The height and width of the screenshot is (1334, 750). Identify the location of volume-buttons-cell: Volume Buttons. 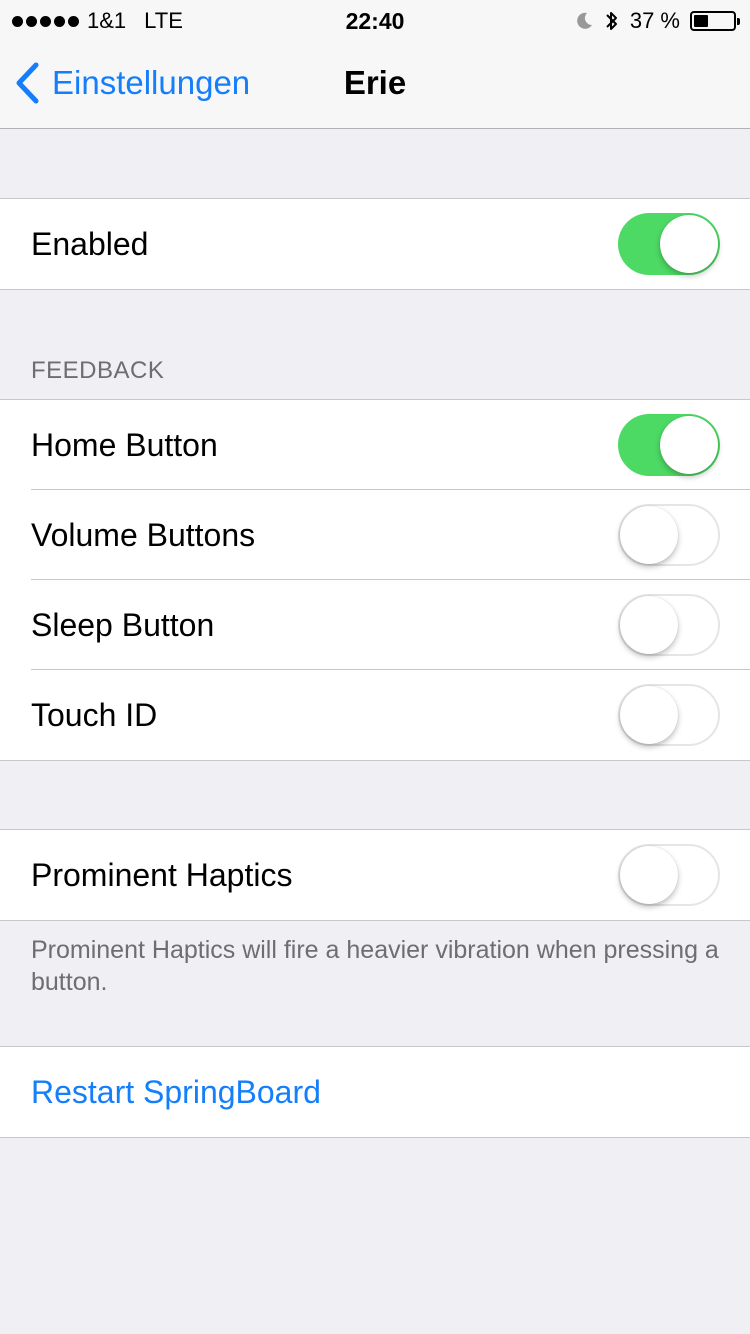
(375, 535).